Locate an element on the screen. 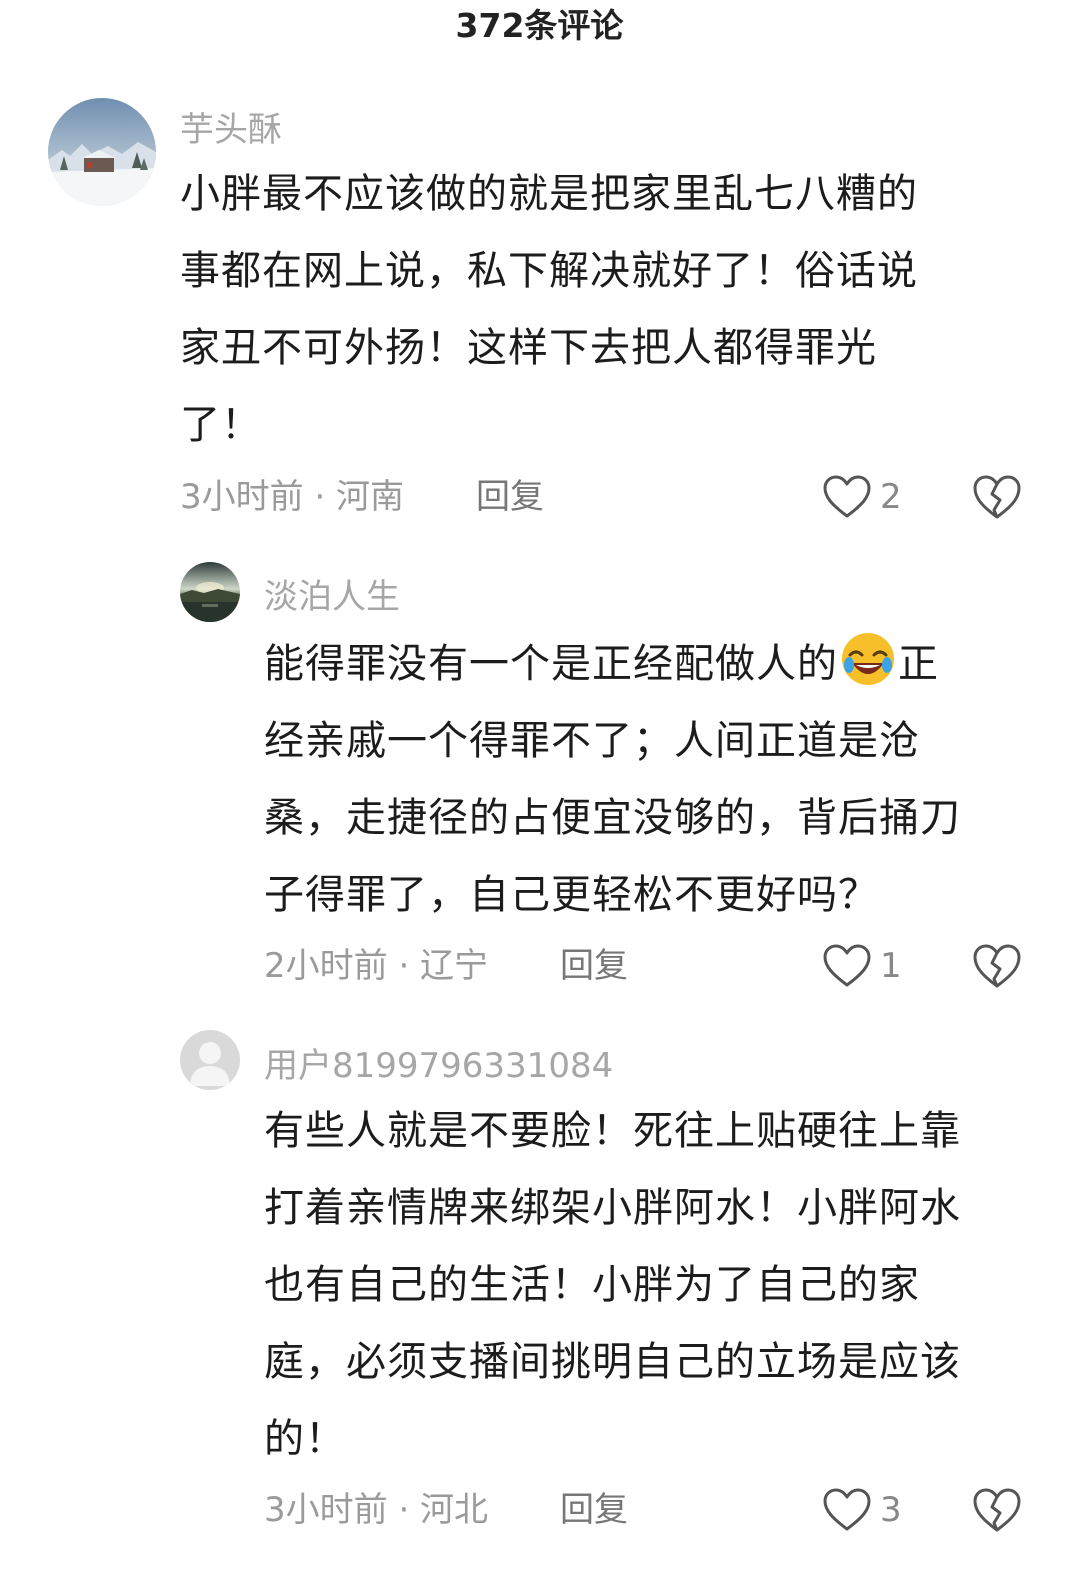  comment-text-segment: 正 is located at coordinates (918, 664).